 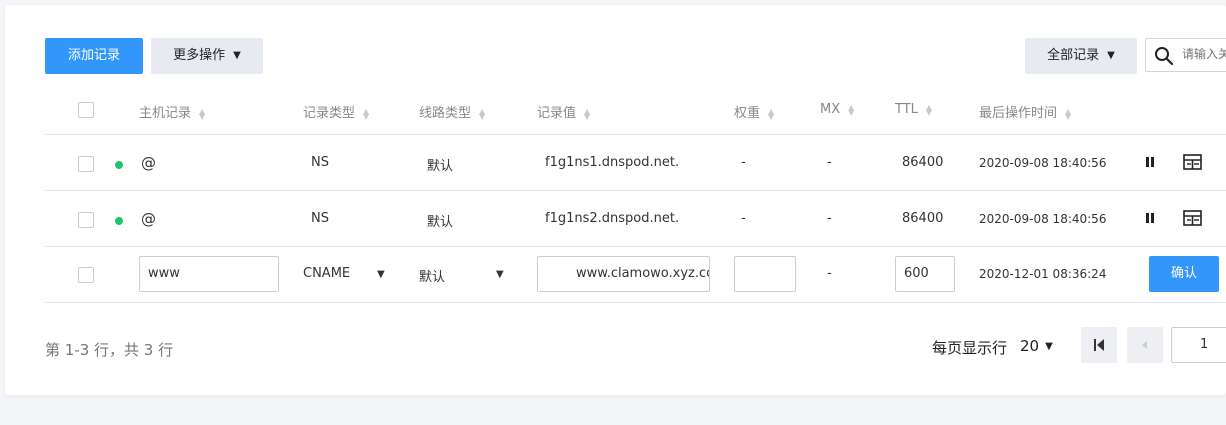 I want to click on column-header-type: 记录类型 ▲ ▼, so click(x=336, y=111).